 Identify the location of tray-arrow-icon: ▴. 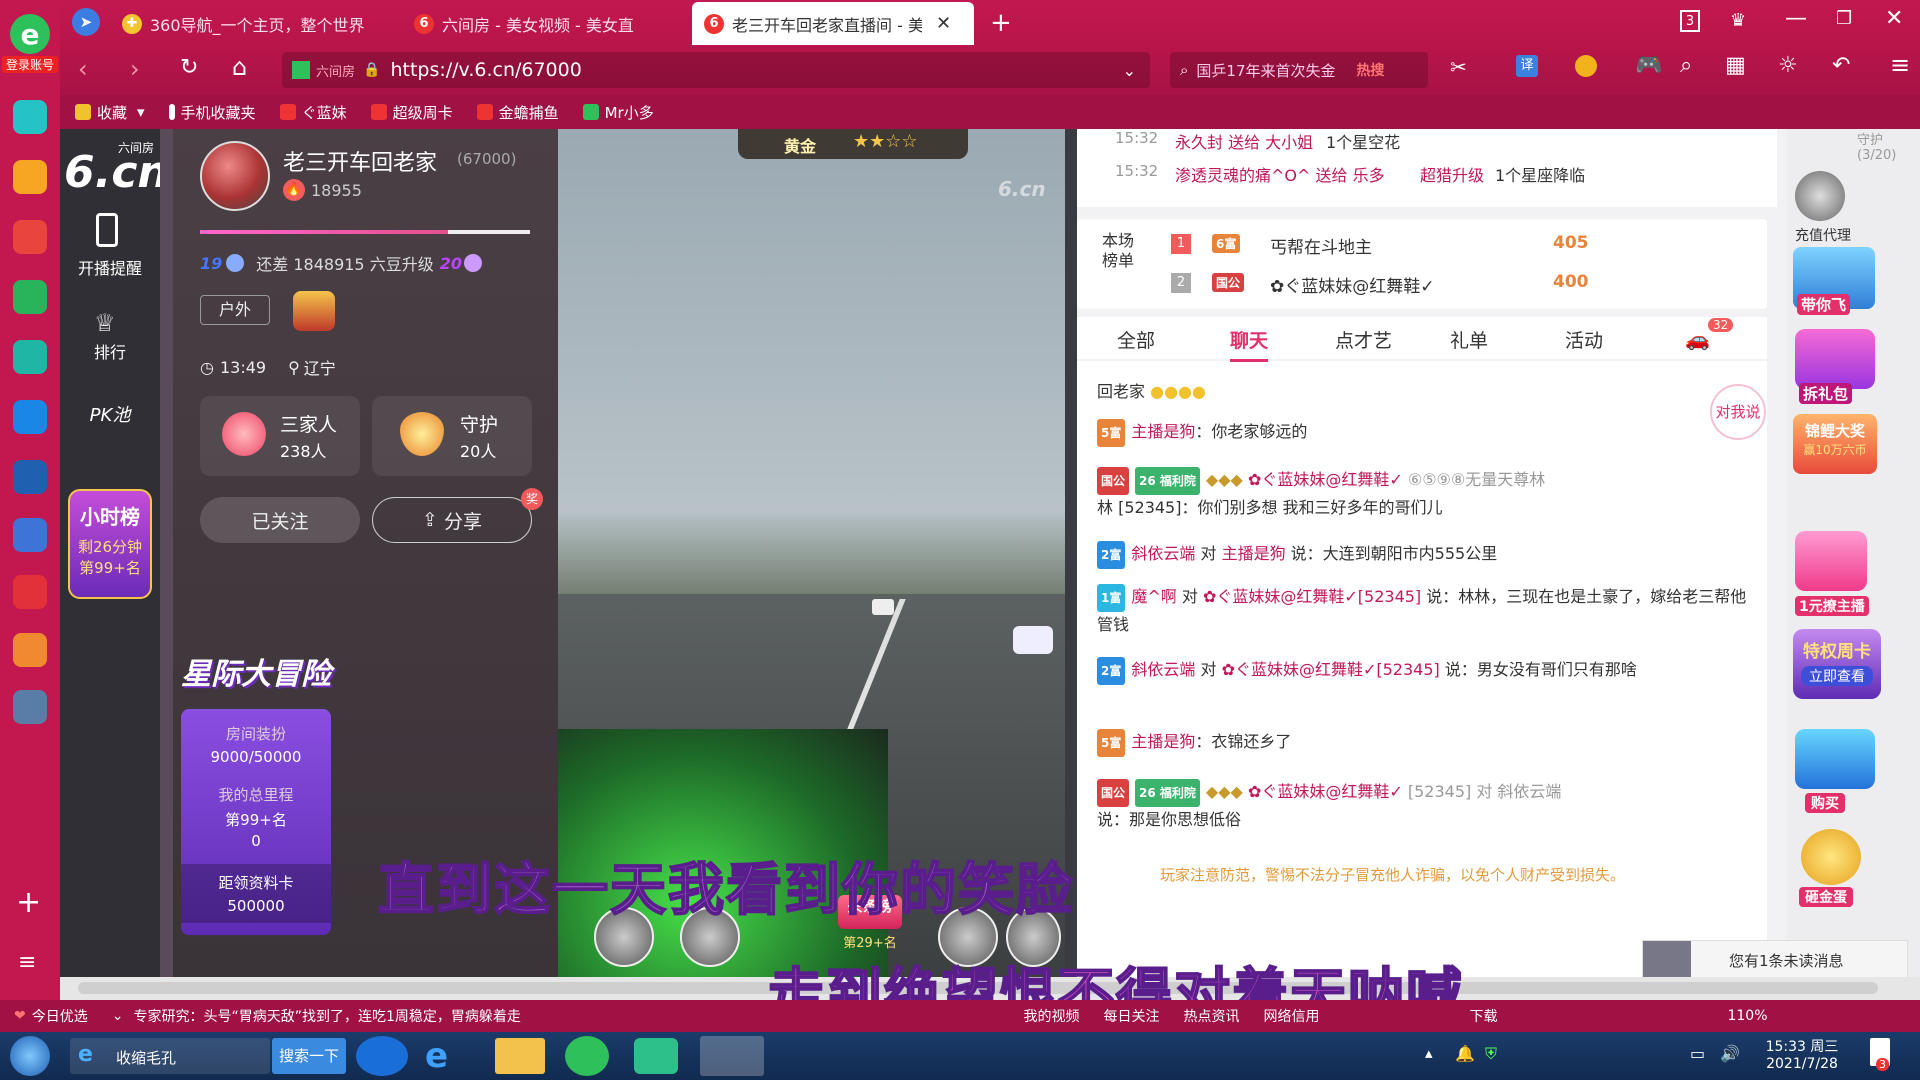
(1429, 1053).